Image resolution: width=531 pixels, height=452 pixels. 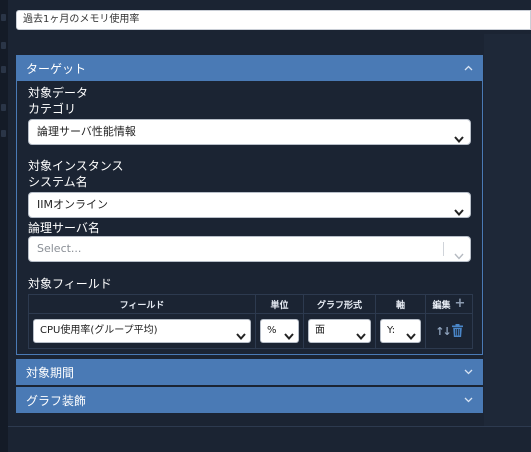 What do you see at coordinates (400, 304) in the screenshot?
I see `axis-column-header: 軸` at bounding box center [400, 304].